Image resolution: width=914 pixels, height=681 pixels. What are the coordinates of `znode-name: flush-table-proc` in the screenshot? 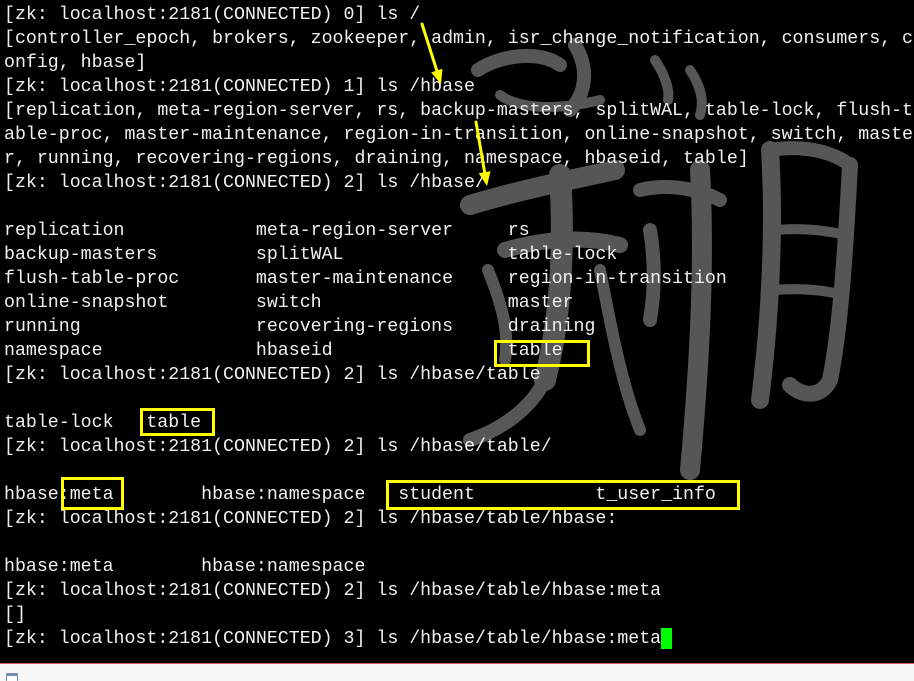 It's located at (92, 279).